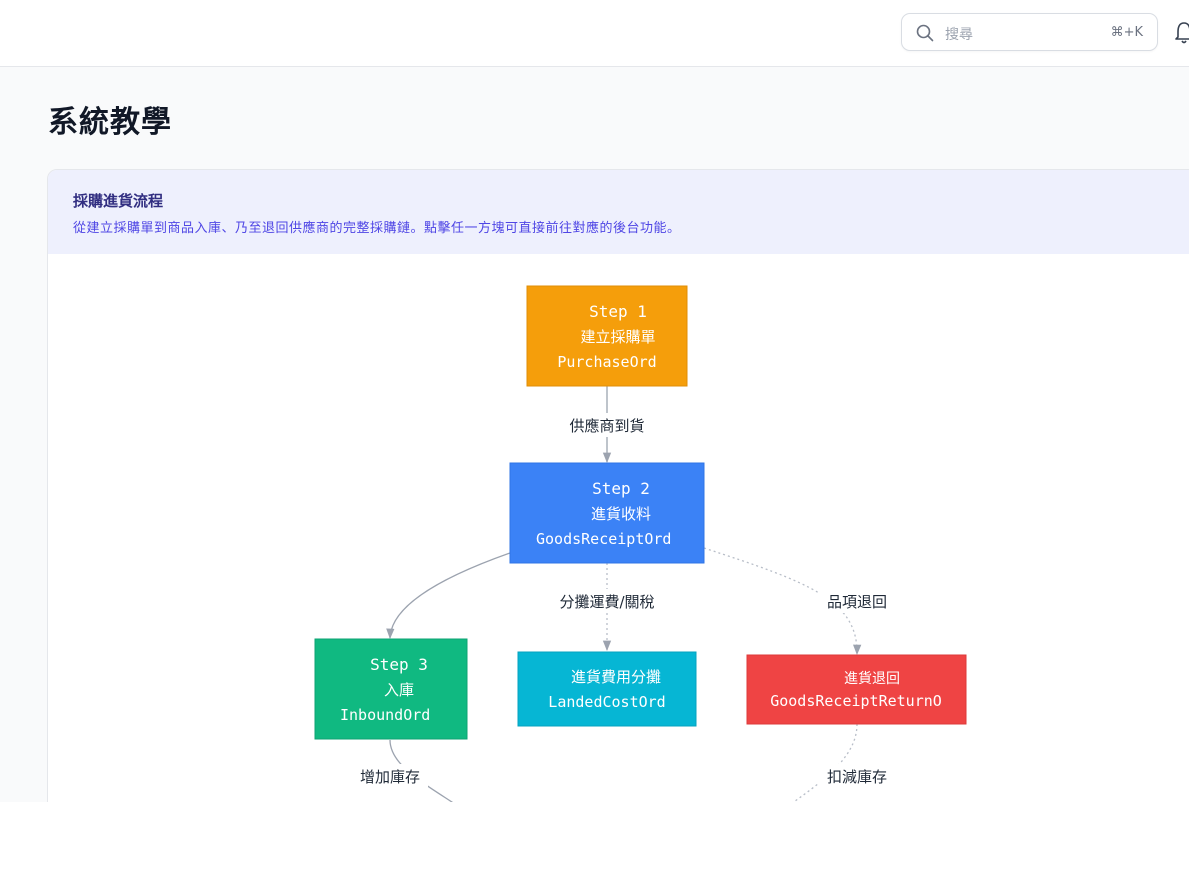 The height and width of the screenshot is (892, 1189). What do you see at coordinates (621, 514) in the screenshot?
I see `node-title: 進貨收料` at bounding box center [621, 514].